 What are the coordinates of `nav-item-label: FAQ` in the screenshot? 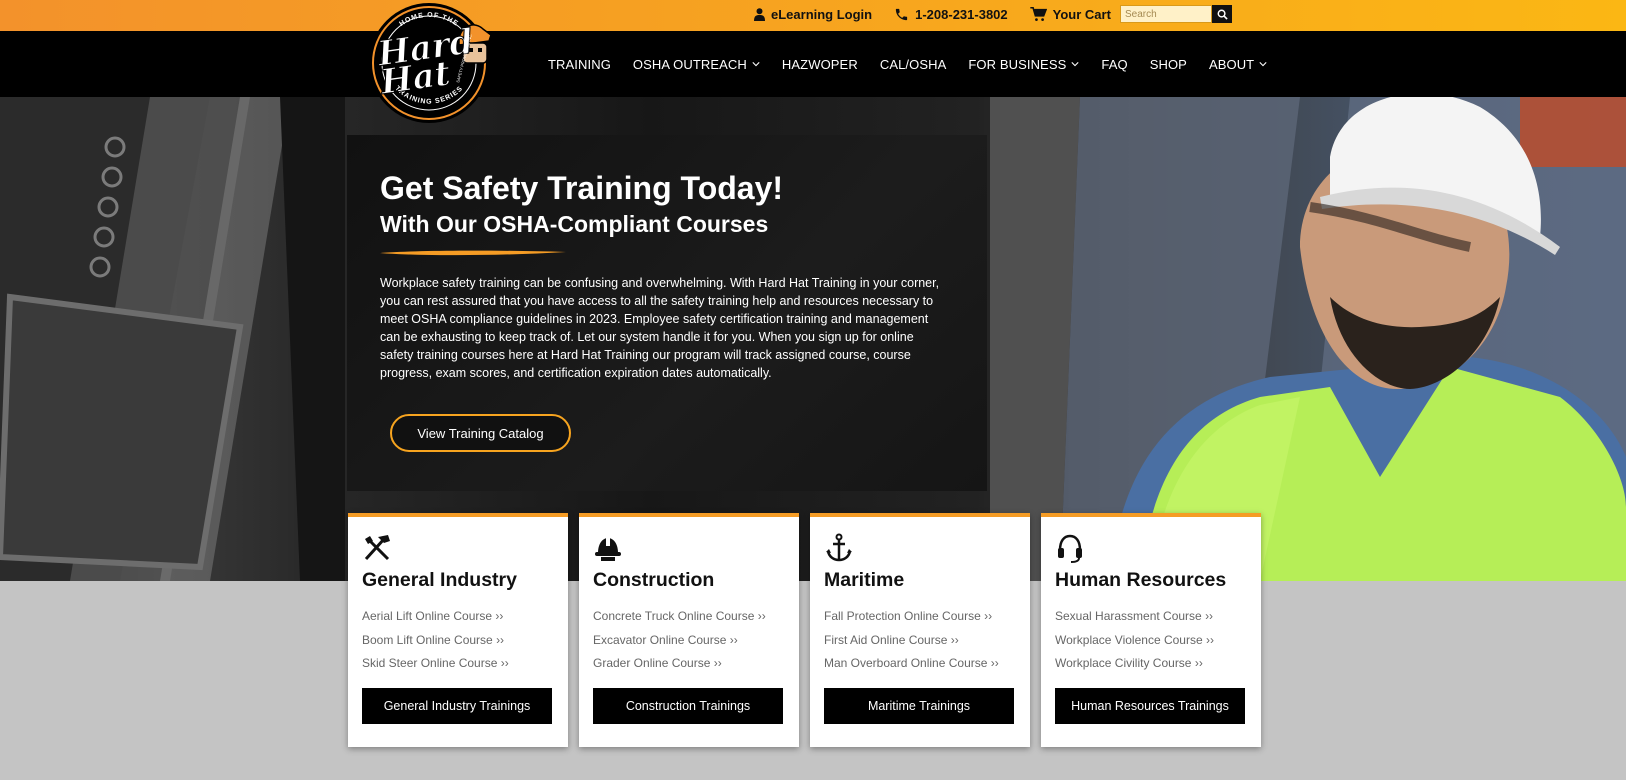 It's located at (1114, 64).